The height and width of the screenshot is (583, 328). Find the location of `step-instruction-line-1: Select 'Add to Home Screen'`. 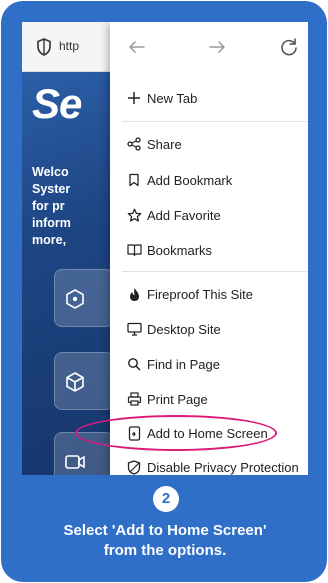

step-instruction-line-1: Select 'Add to Home Screen' is located at coordinates (165, 530).